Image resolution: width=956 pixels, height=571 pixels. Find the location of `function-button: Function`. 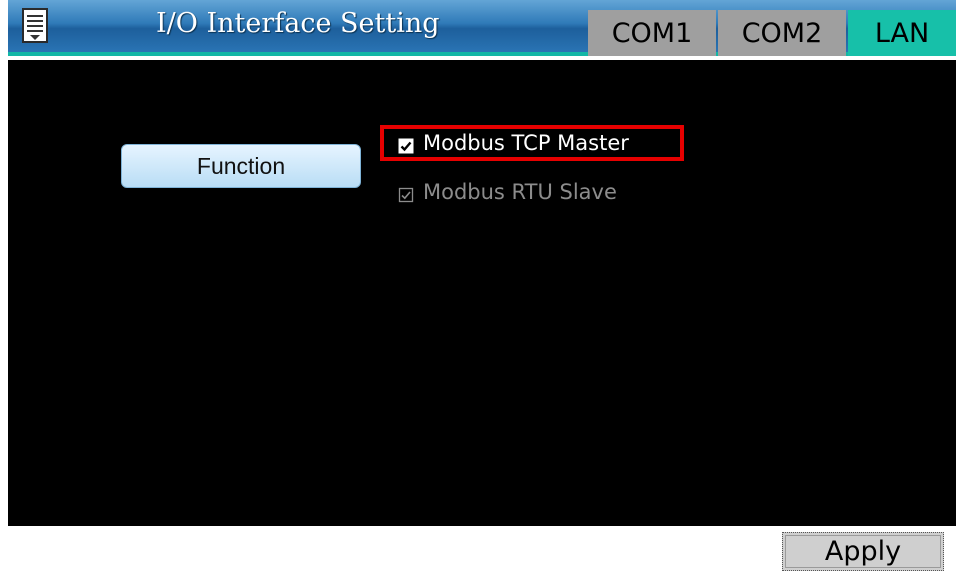

function-button: Function is located at coordinates (241, 166).